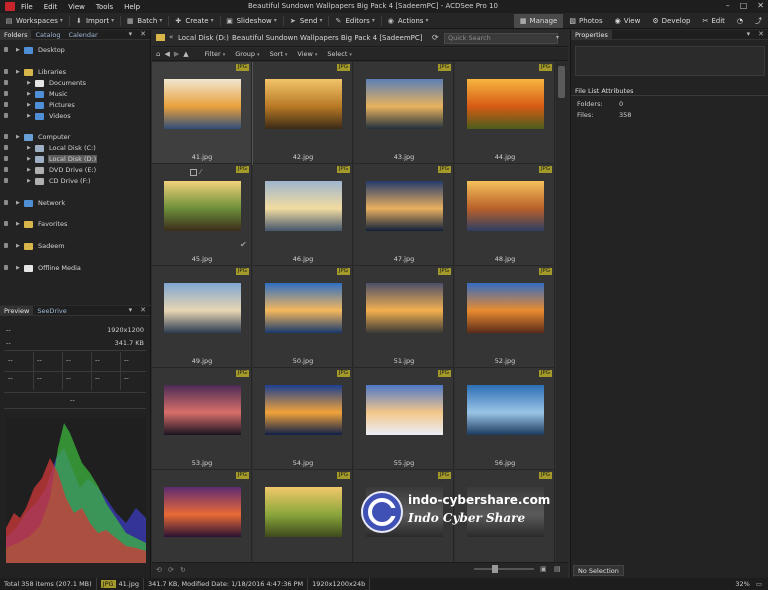  Describe the element at coordinates (538, 21) in the screenshot. I see `mode-manage: ▦ Manage` at that location.